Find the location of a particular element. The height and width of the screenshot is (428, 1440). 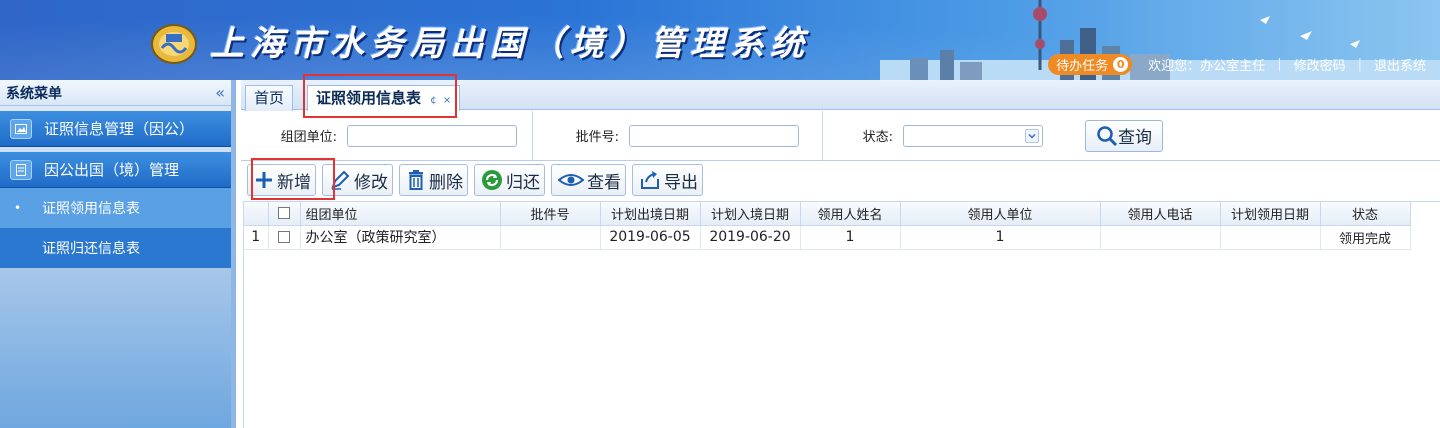

tab-home: 首页 is located at coordinates (269, 98).